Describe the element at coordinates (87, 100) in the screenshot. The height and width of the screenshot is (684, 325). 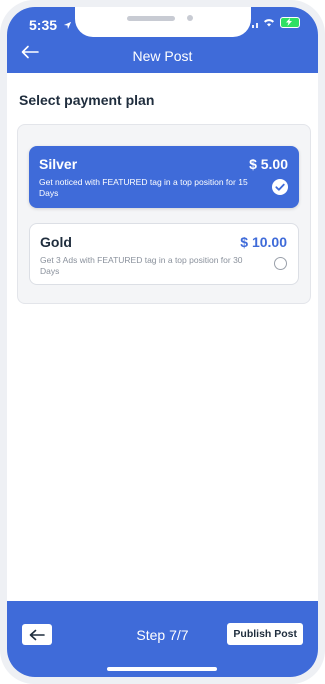
I see `section-title: Select payment plan` at that location.